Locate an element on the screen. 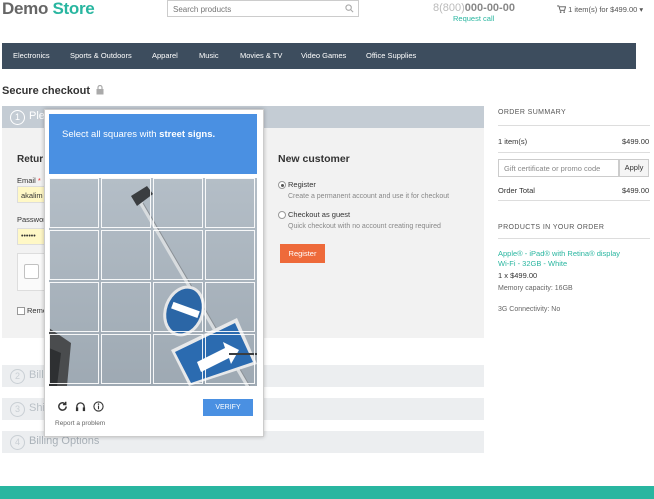 The height and width of the screenshot is (499, 654). product-option-memory: Memory capacity: 16GB is located at coordinates (535, 288).